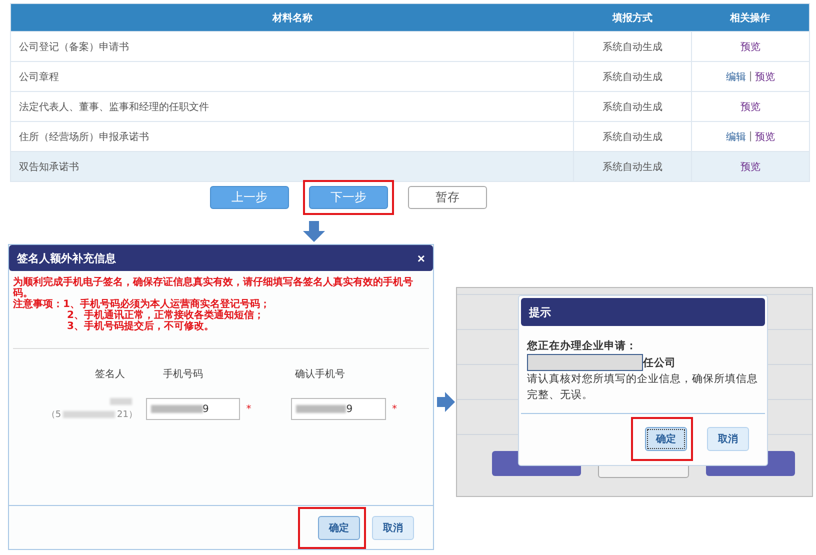 This screenshot has width=816, height=555. I want to click on arrow-right-icon, so click(446, 402).